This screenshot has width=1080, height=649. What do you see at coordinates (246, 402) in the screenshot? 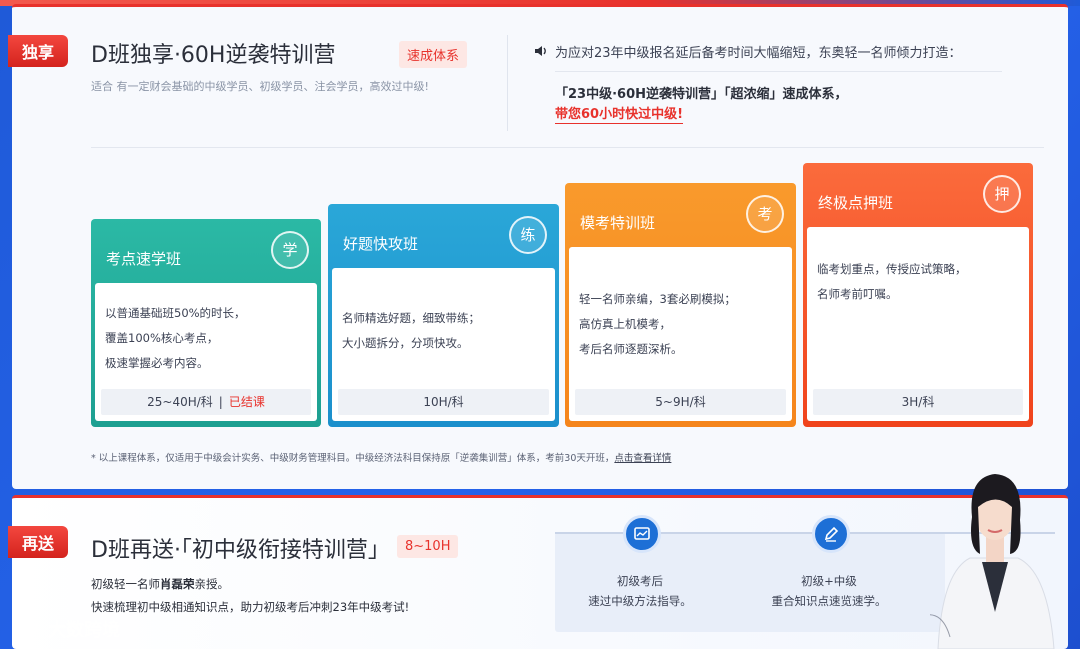
I see `course-ended-label: 已结课` at bounding box center [246, 402].